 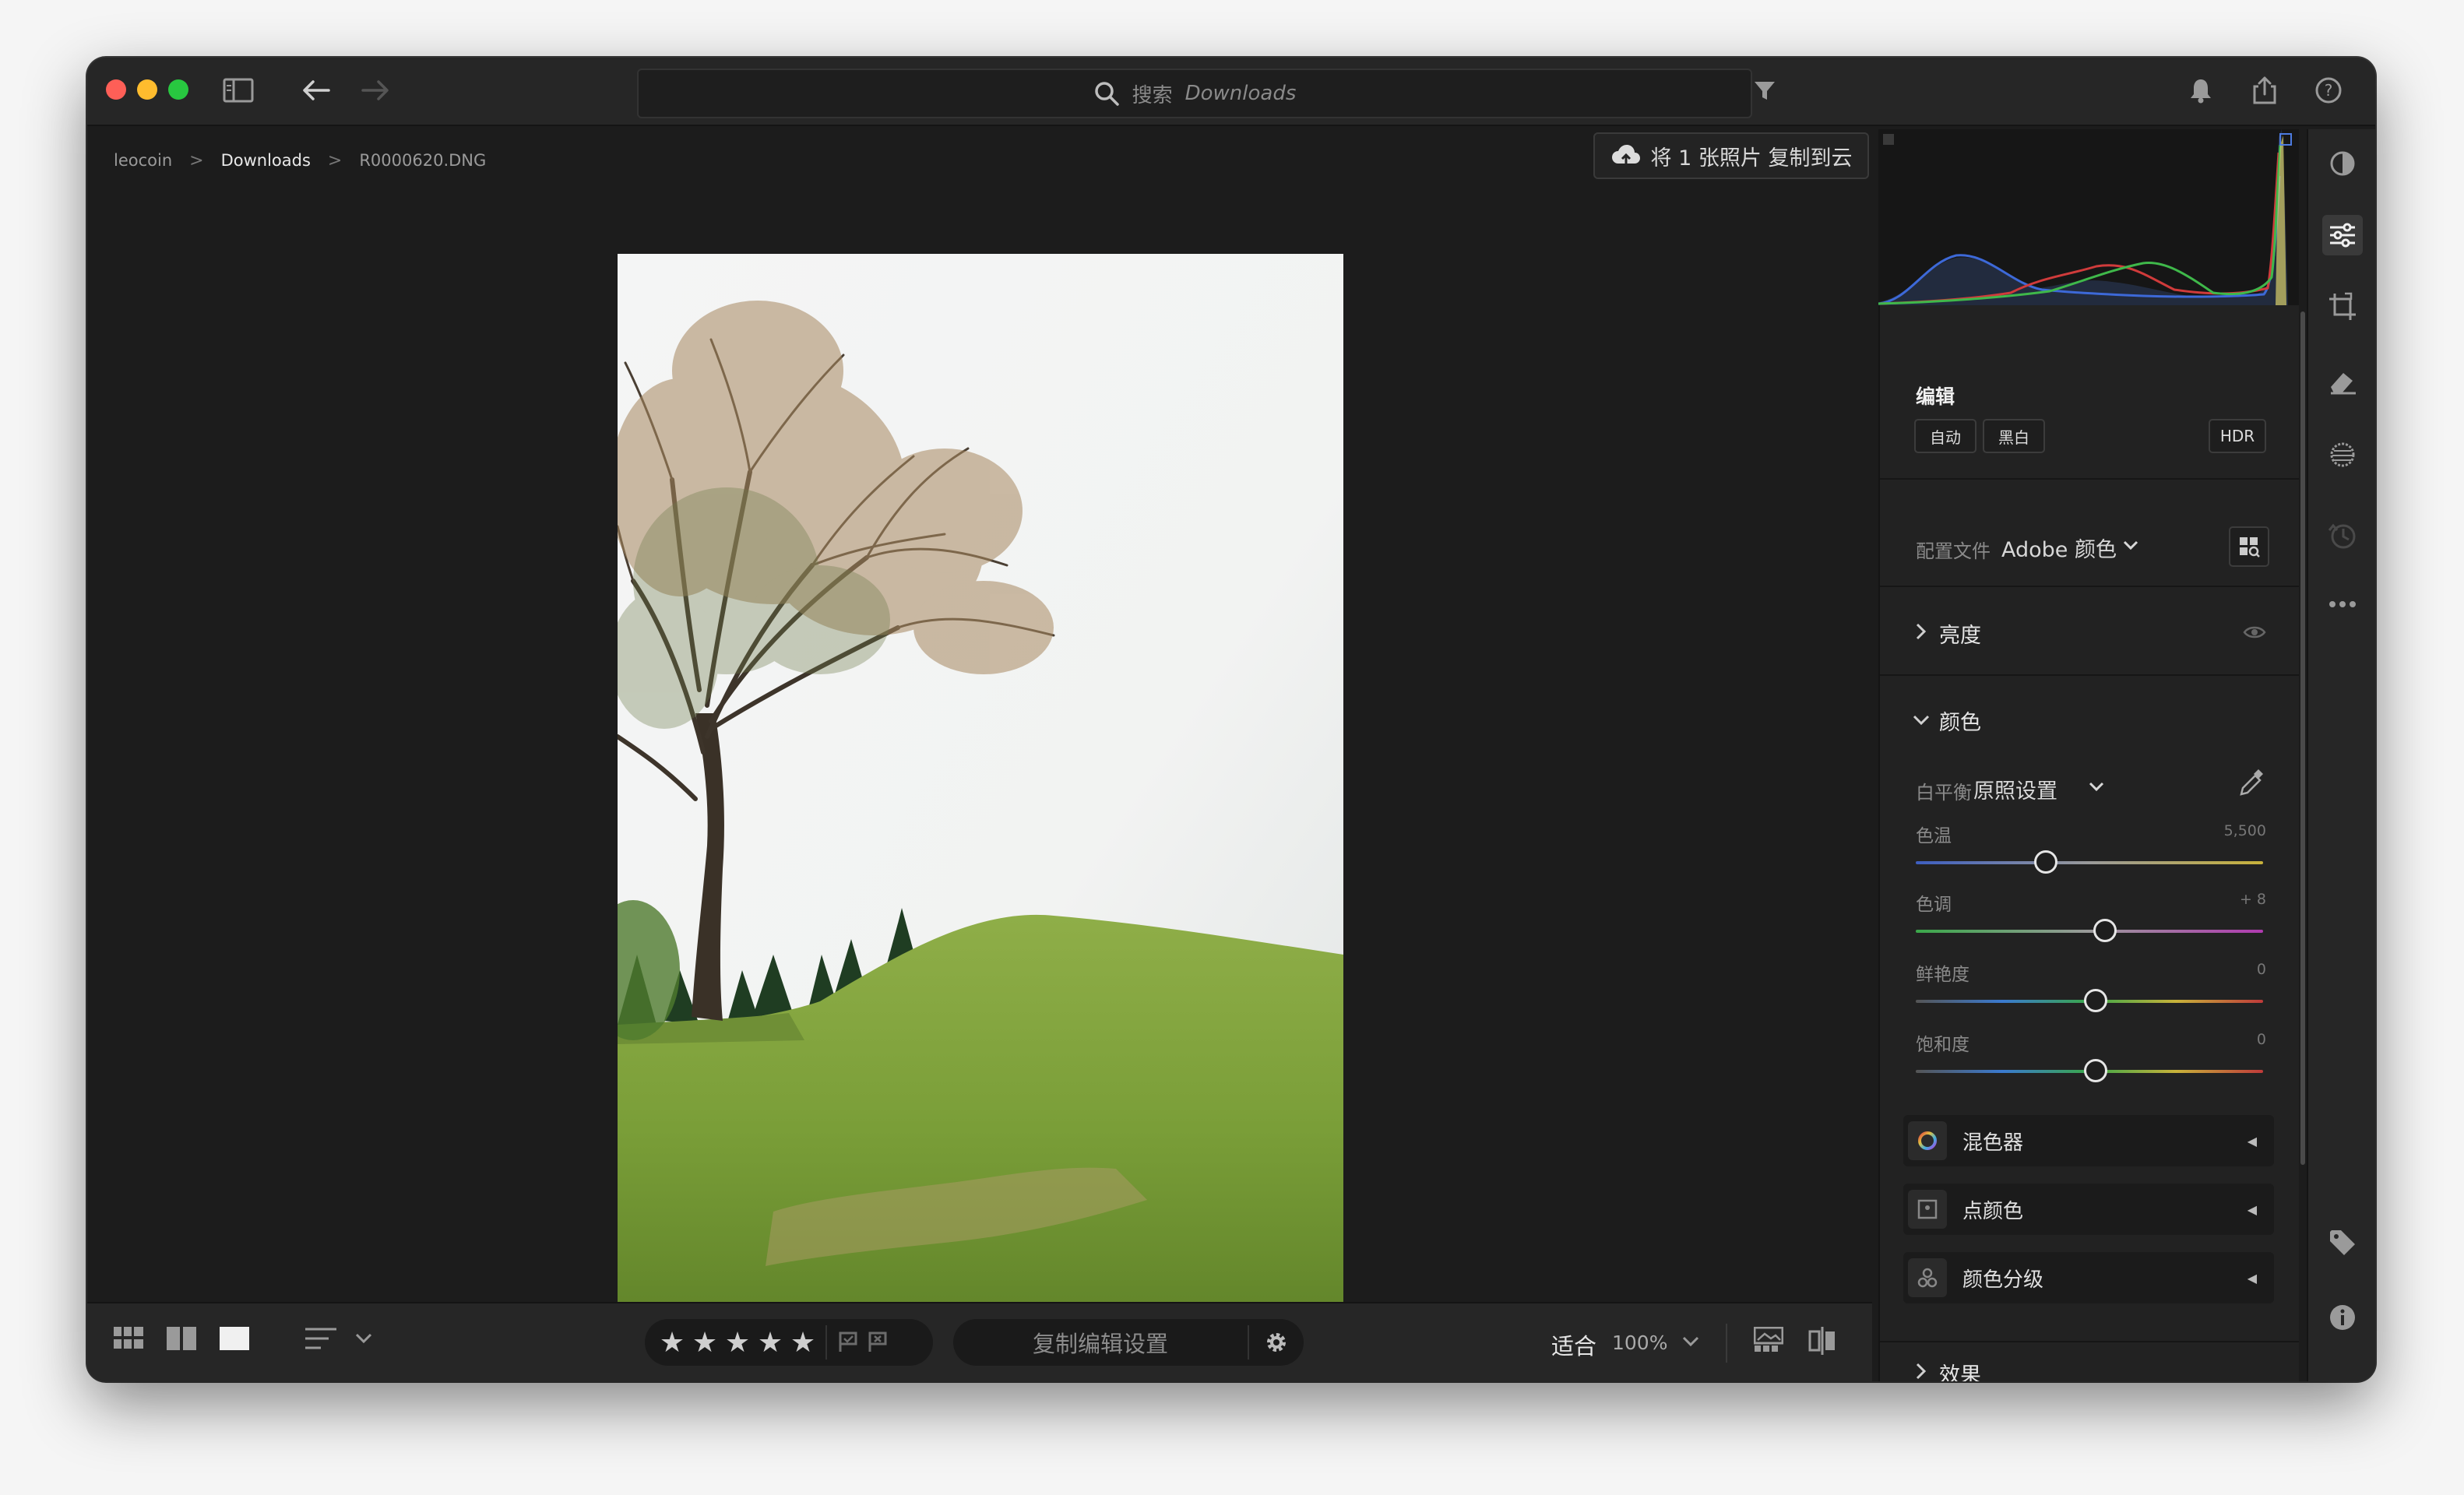 I want to click on forward-arrow-icon, so click(x=375, y=91).